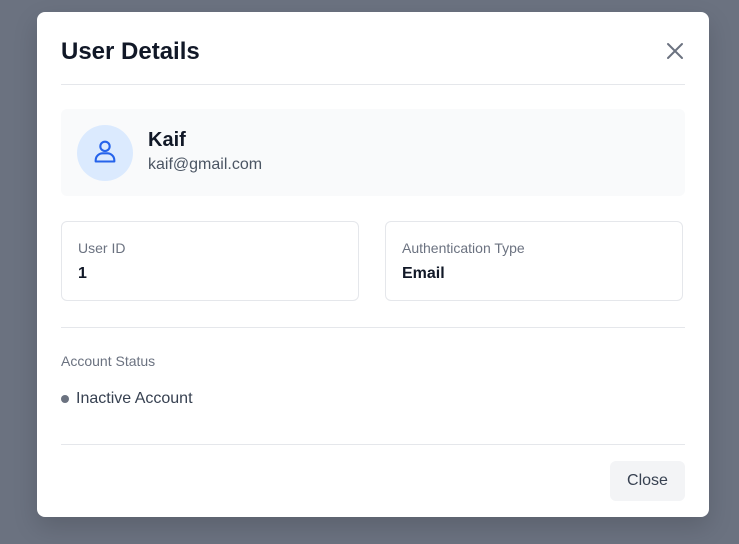  I want to click on user-name: Kaif, so click(167, 140).